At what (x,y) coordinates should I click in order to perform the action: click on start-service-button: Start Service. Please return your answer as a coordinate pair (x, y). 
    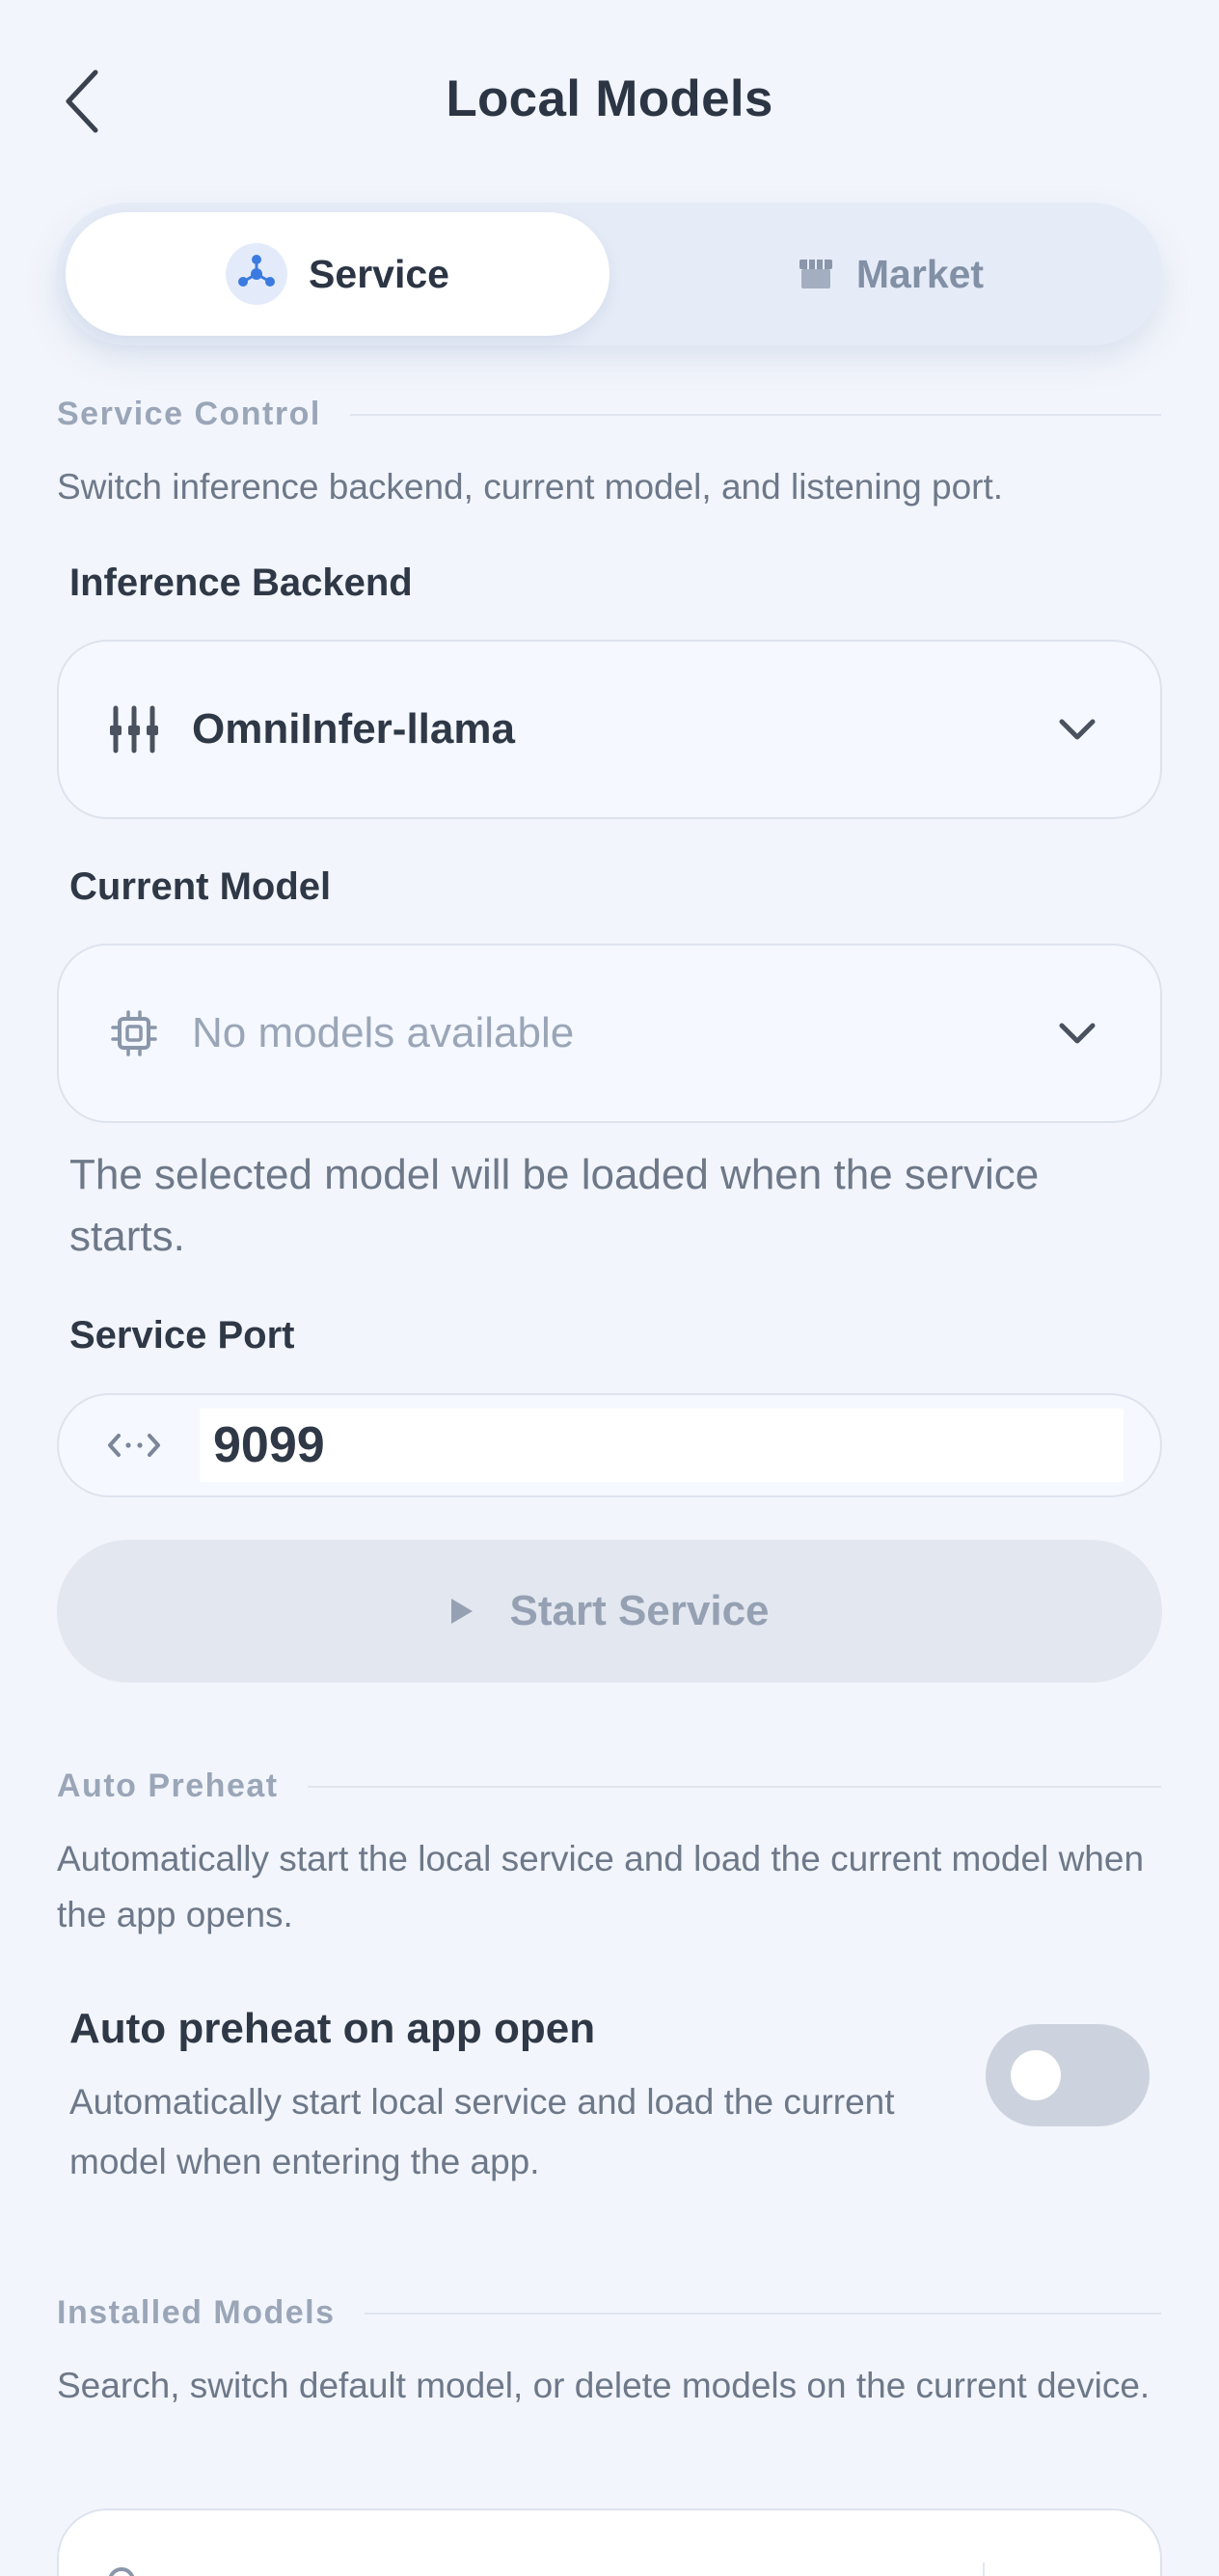
    Looking at the image, I should click on (609, 1612).